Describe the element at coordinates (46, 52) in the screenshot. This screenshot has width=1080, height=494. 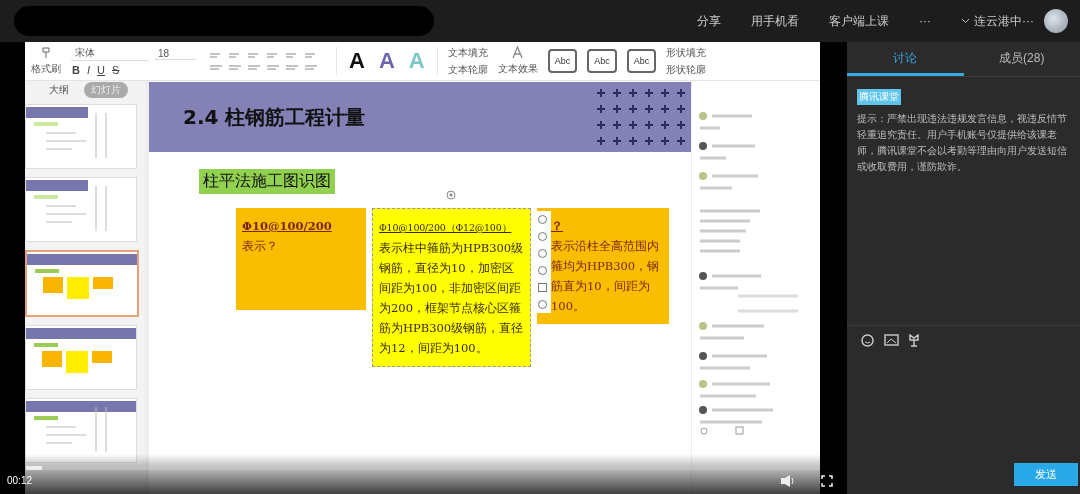
I see `format-painter-icon` at that location.